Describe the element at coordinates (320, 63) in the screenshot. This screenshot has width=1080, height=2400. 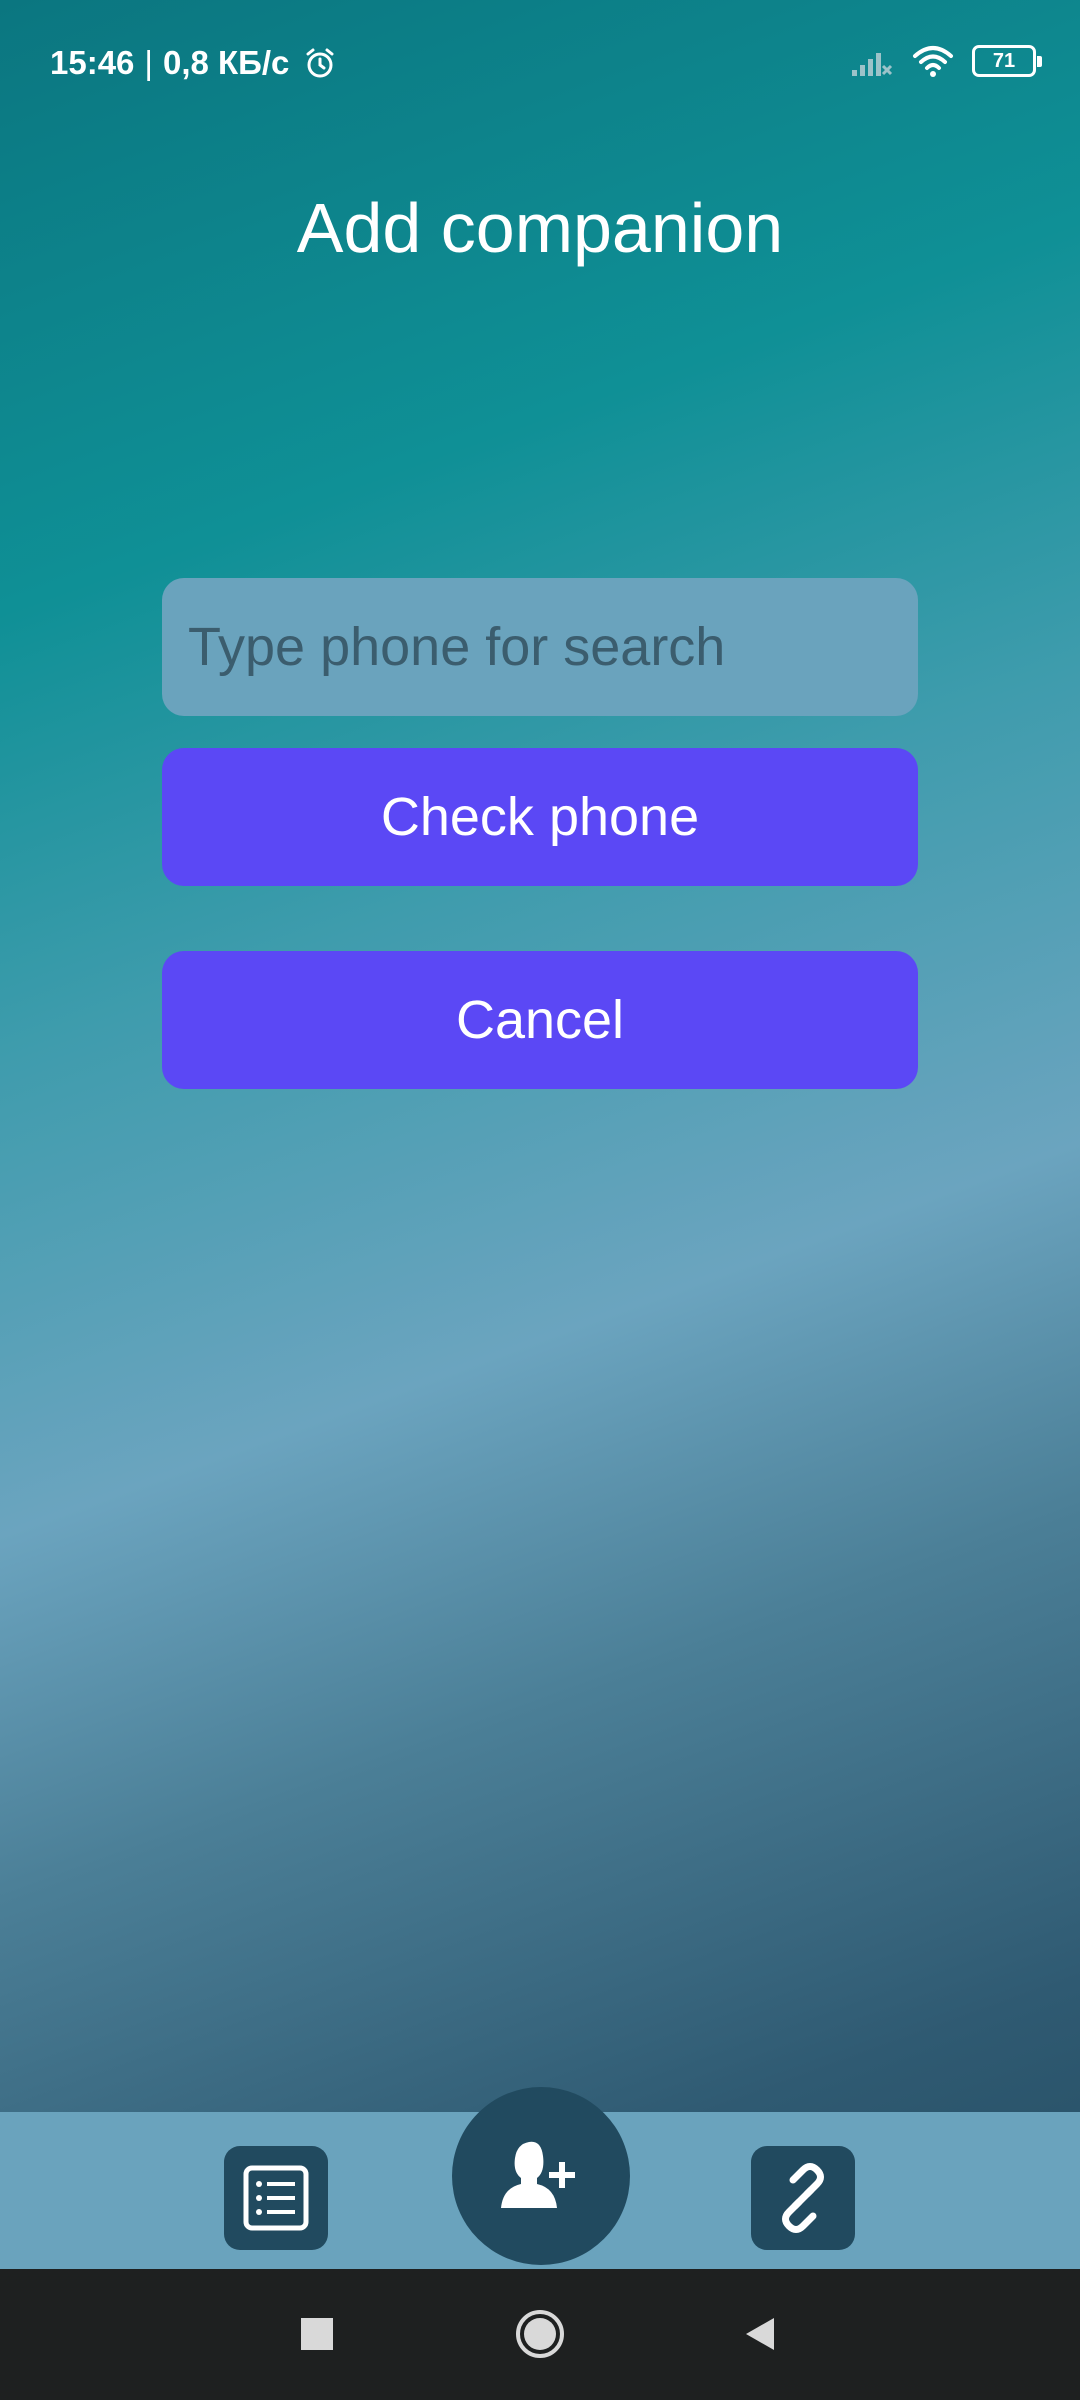
I see `alarm-icon` at that location.